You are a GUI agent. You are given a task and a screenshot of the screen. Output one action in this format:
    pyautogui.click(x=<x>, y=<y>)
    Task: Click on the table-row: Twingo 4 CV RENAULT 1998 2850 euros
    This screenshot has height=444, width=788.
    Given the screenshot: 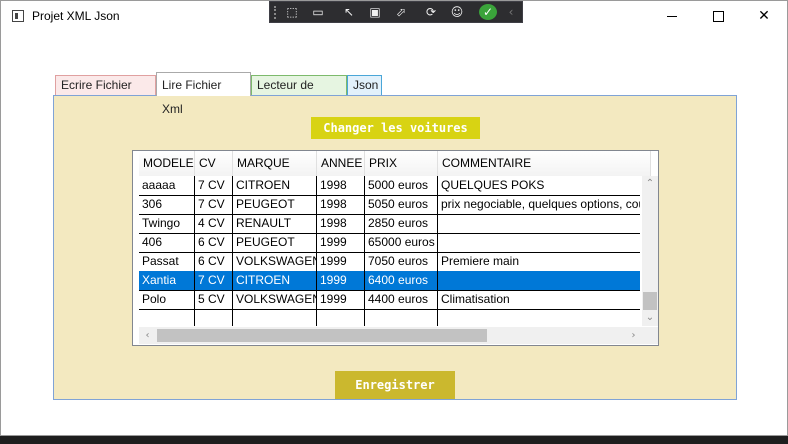 What is the action you would take?
    pyautogui.click(x=389, y=224)
    